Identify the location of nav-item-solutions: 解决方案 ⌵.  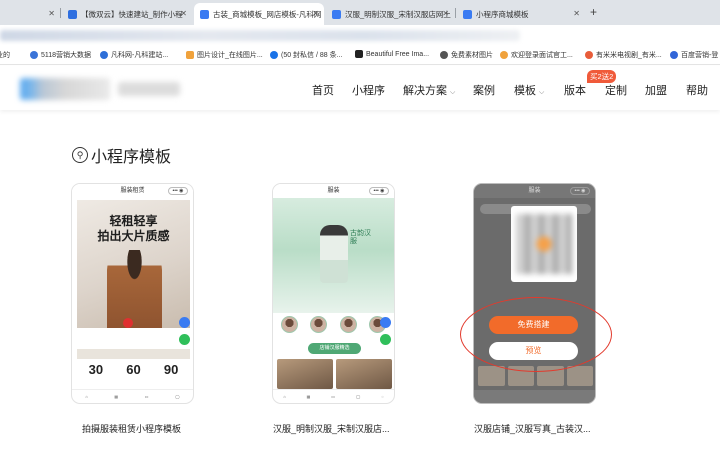
(429, 90).